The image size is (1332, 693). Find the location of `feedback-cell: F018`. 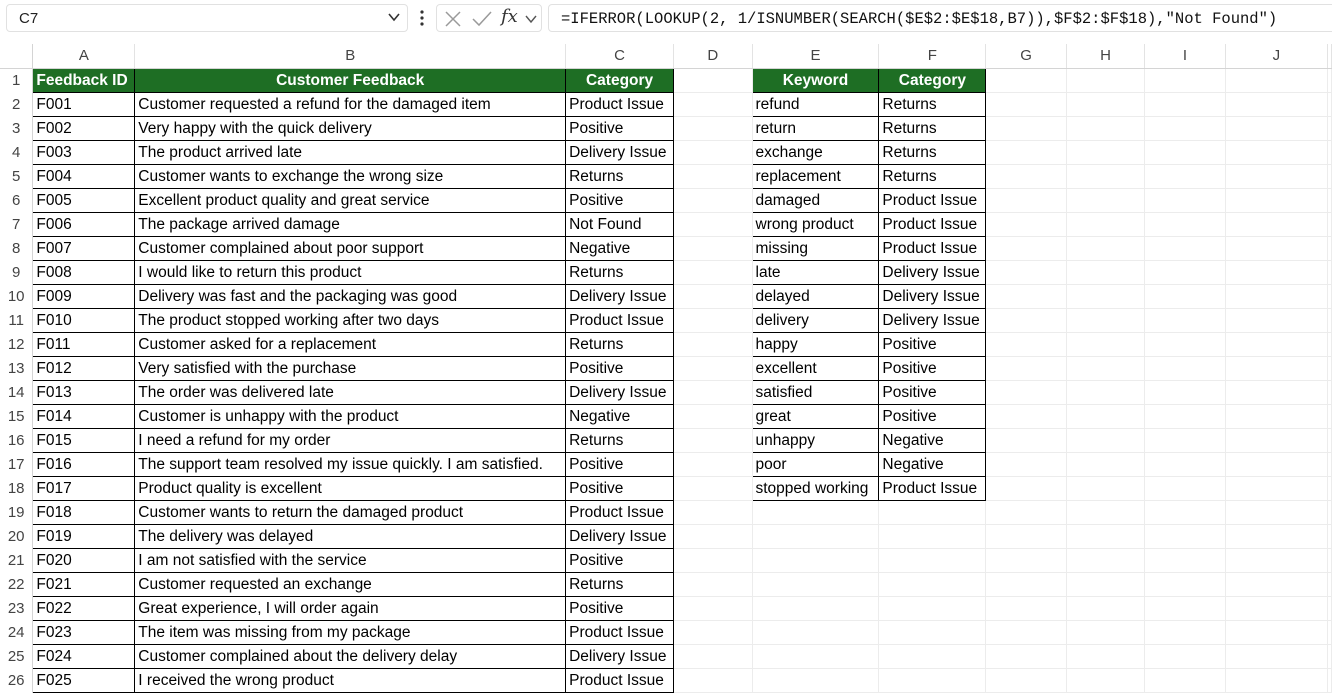

feedback-cell: F018 is located at coordinates (84, 512).